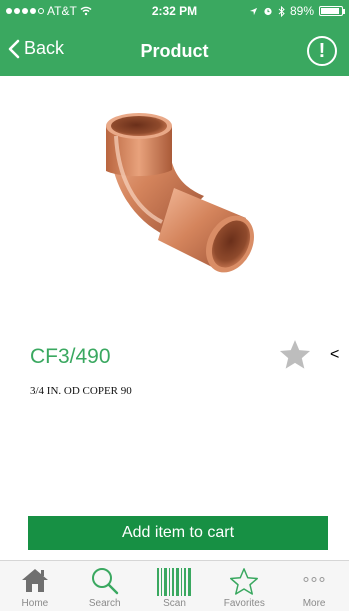  Describe the element at coordinates (174, 582) in the screenshot. I see `barcode-icon` at that location.